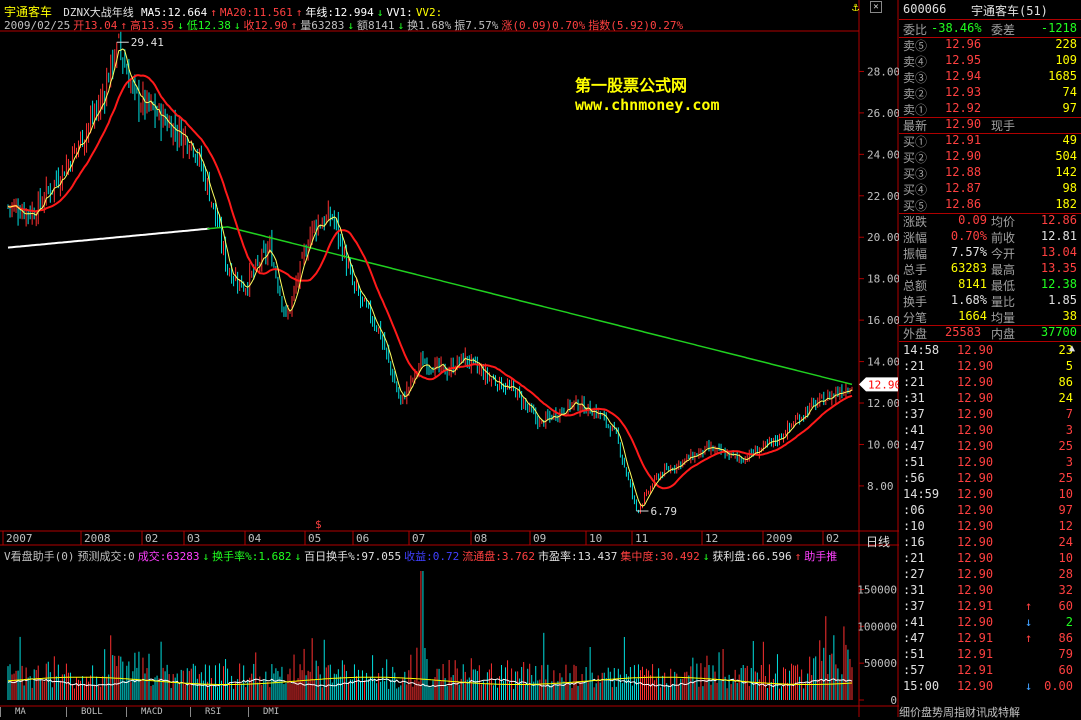 This screenshot has width=1081, height=720. I want to click on vh-3: ↓, so click(206, 556).